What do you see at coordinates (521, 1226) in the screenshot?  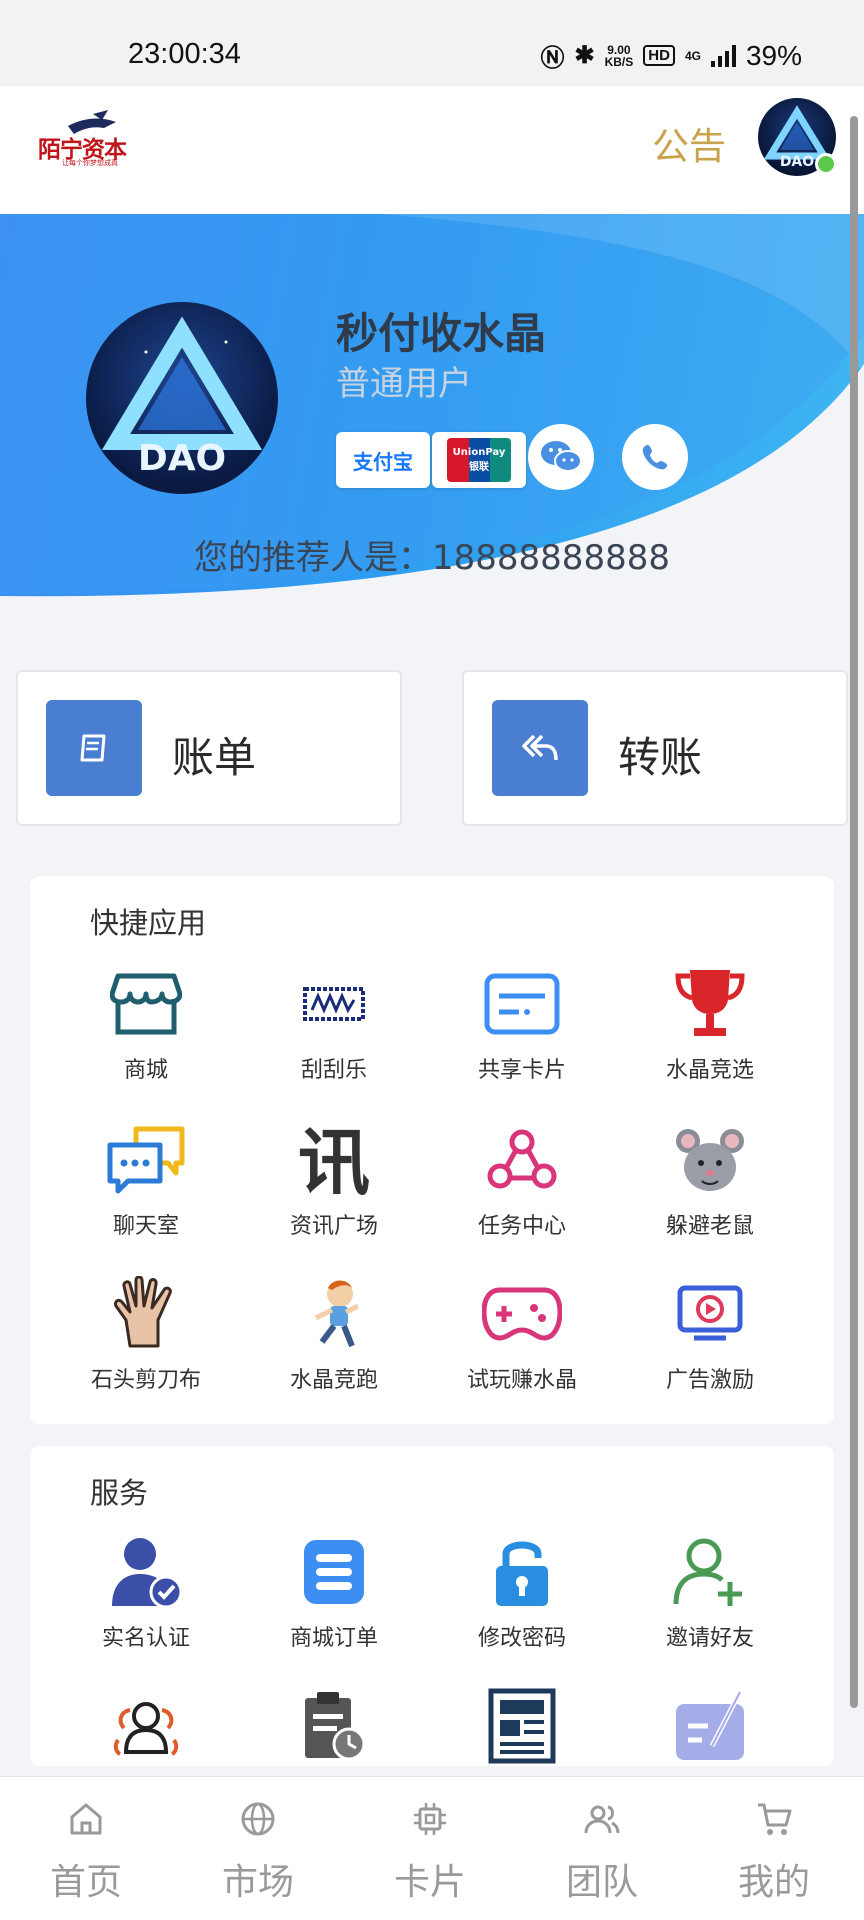 I see `quick-app-label: 任务中心` at bounding box center [521, 1226].